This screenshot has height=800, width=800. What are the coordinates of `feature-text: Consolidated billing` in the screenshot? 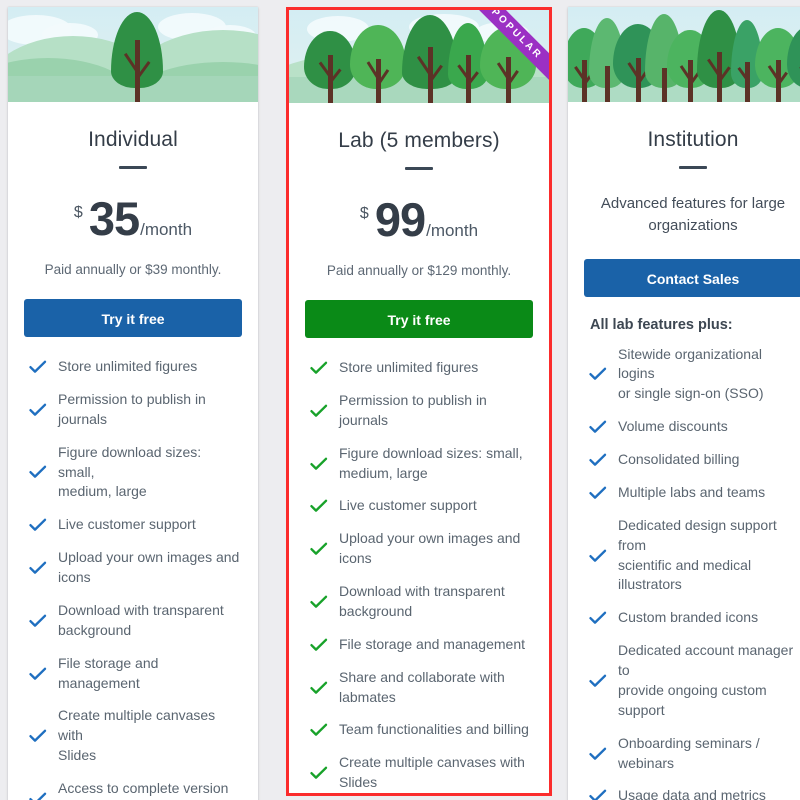 It's located at (679, 459).